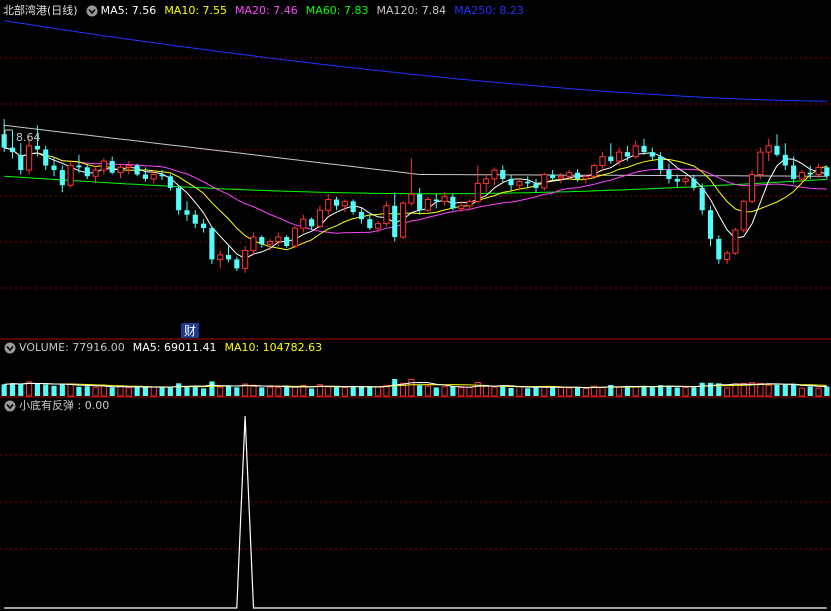 The height and width of the screenshot is (611, 831). Describe the element at coordinates (64, 405) in the screenshot. I see `indicator-label: 小底有反弹 : 0.00` at that location.